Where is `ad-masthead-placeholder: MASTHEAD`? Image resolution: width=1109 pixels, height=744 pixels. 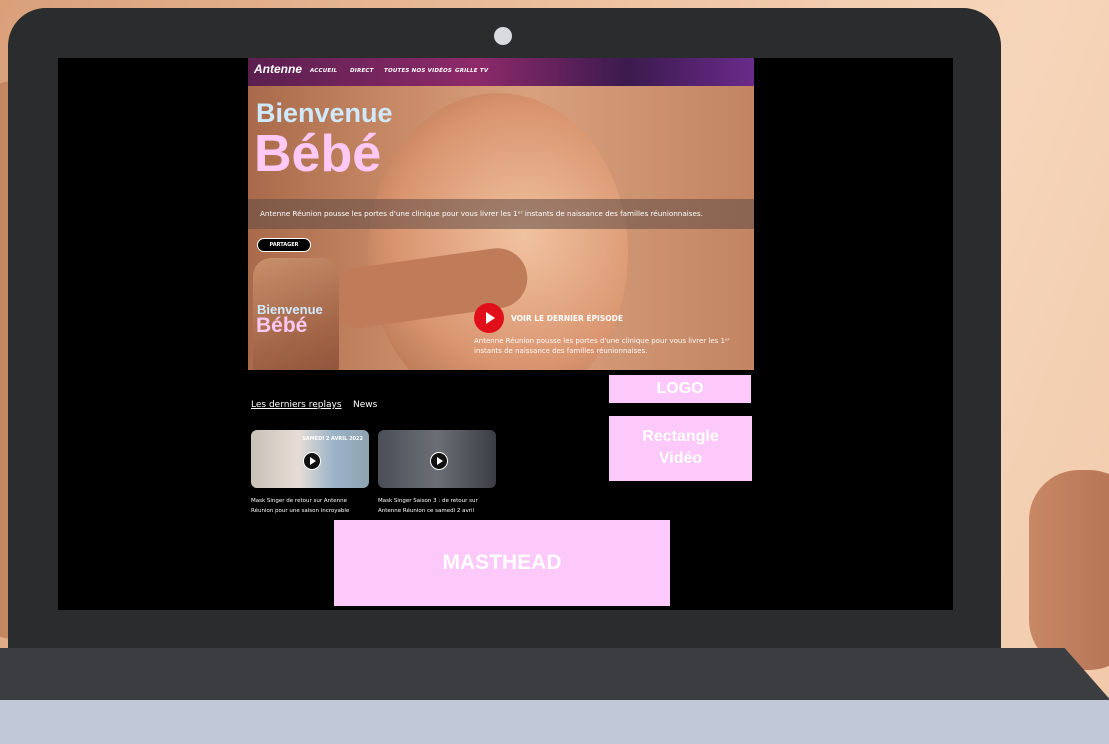 ad-masthead-placeholder: MASTHEAD is located at coordinates (502, 563).